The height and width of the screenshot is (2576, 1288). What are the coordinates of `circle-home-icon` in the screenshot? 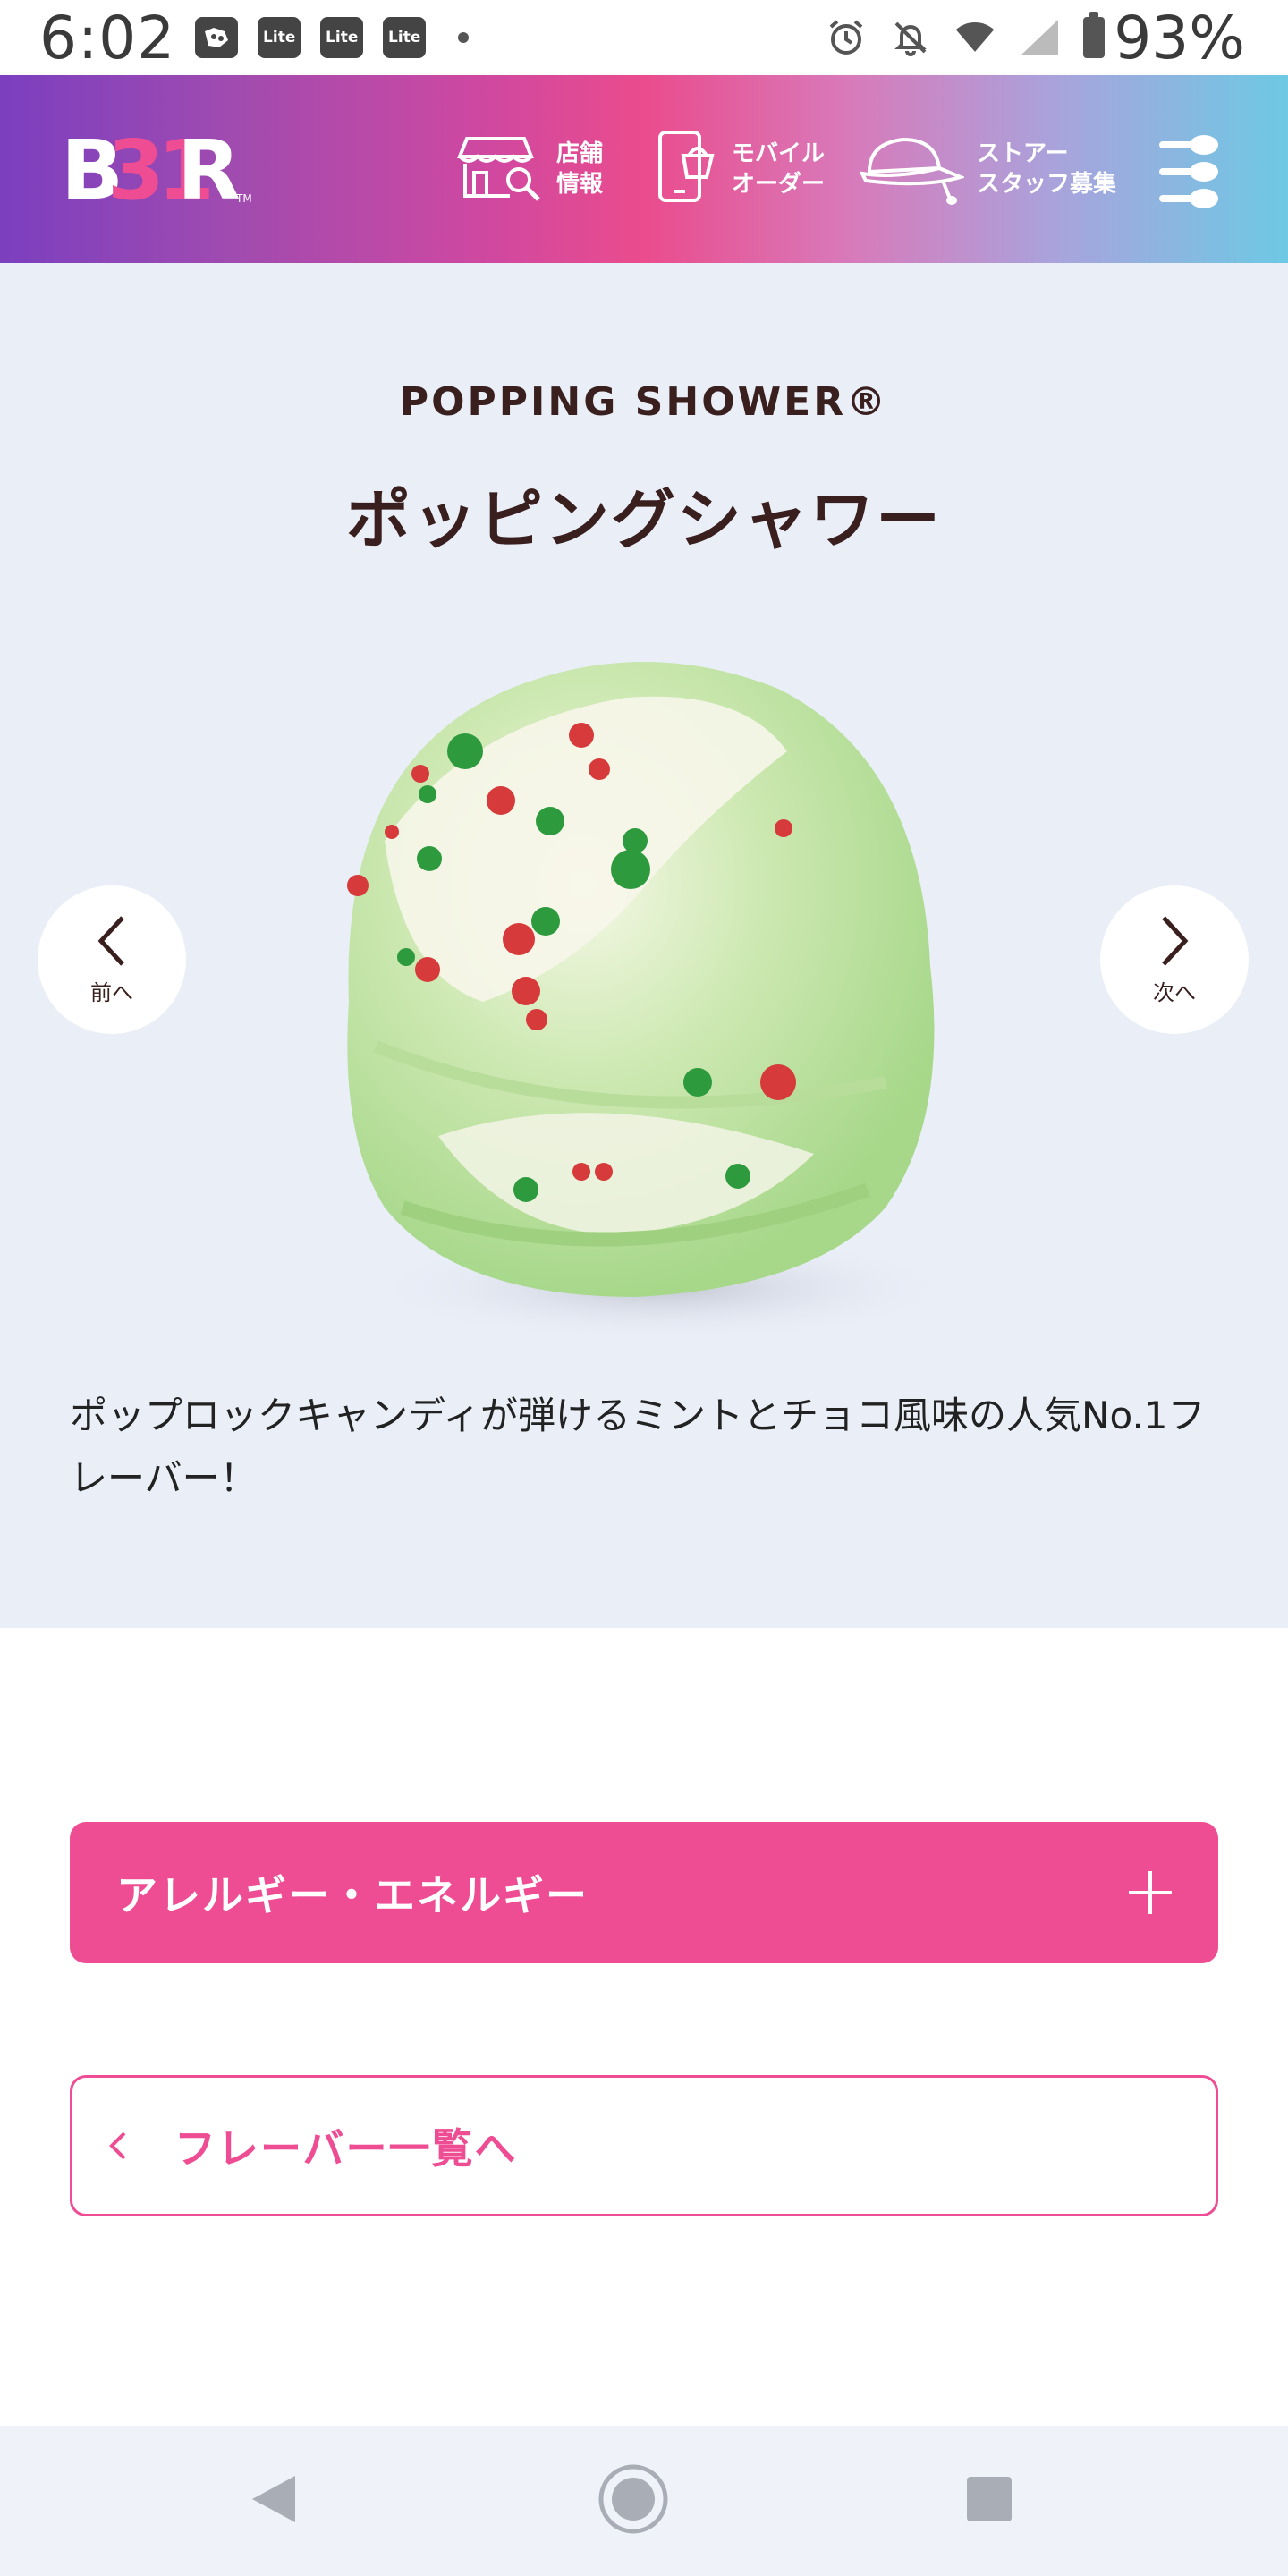 It's located at (633, 2500).